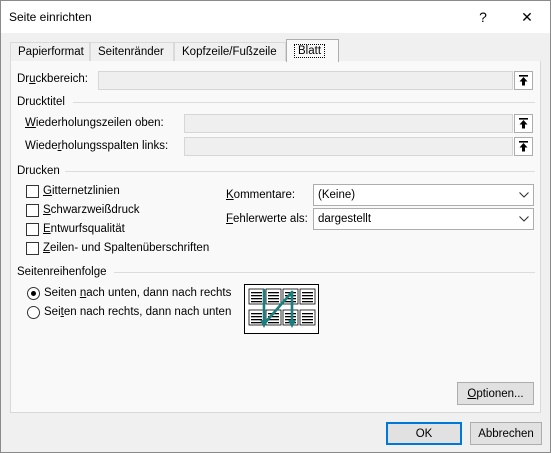 Image resolution: width=551 pixels, height=453 pixels. I want to click on close-icon: ✕, so click(527, 16).